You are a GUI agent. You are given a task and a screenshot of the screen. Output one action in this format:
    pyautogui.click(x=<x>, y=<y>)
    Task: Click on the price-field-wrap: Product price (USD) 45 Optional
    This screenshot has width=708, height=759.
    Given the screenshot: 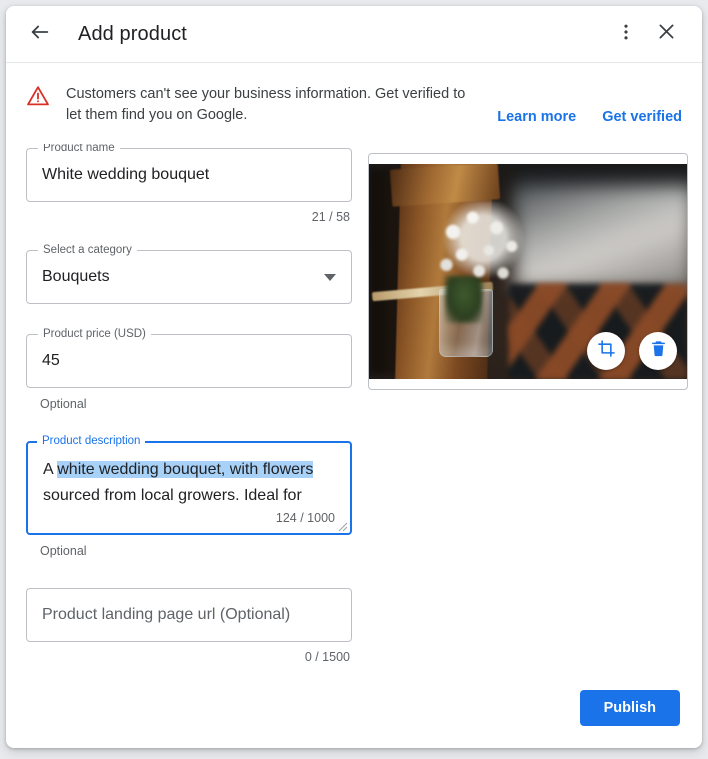 What is the action you would take?
    pyautogui.click(x=189, y=369)
    